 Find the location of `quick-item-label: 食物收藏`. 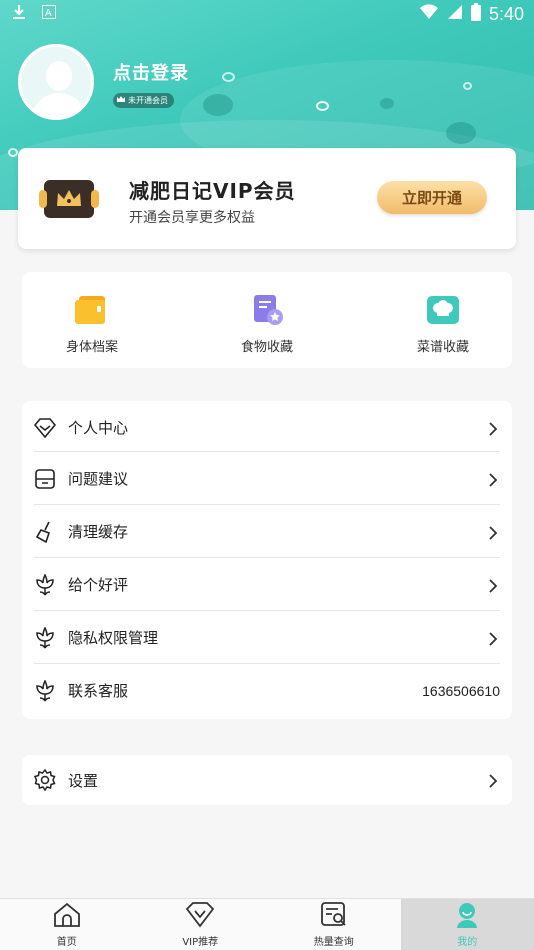

quick-item-label: 食物收藏 is located at coordinates (266, 347).